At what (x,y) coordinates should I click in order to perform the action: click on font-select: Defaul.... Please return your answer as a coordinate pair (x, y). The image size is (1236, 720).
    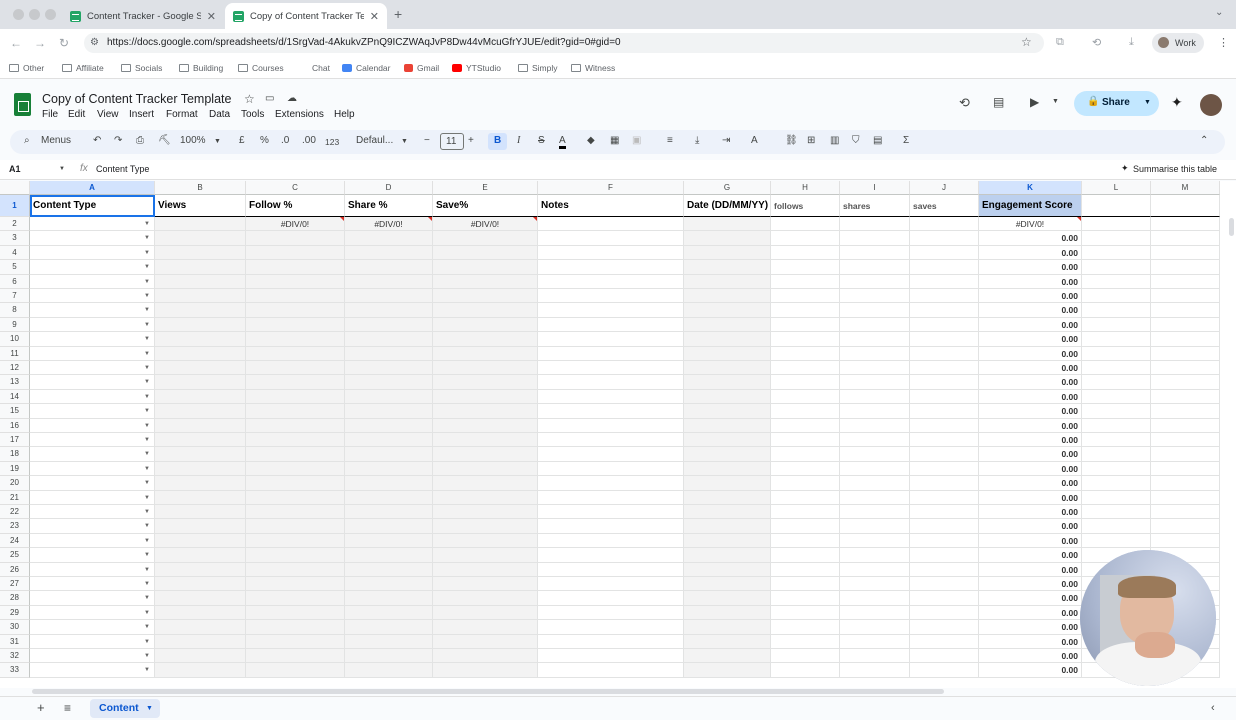
    Looking at the image, I should click on (374, 140).